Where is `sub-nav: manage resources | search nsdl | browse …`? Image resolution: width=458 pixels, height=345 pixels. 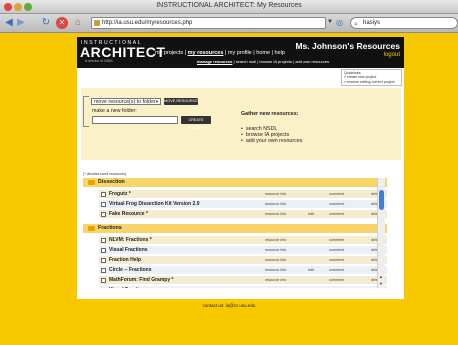 sub-nav: manage resources | search nsdl | browse … is located at coordinates (263, 61).